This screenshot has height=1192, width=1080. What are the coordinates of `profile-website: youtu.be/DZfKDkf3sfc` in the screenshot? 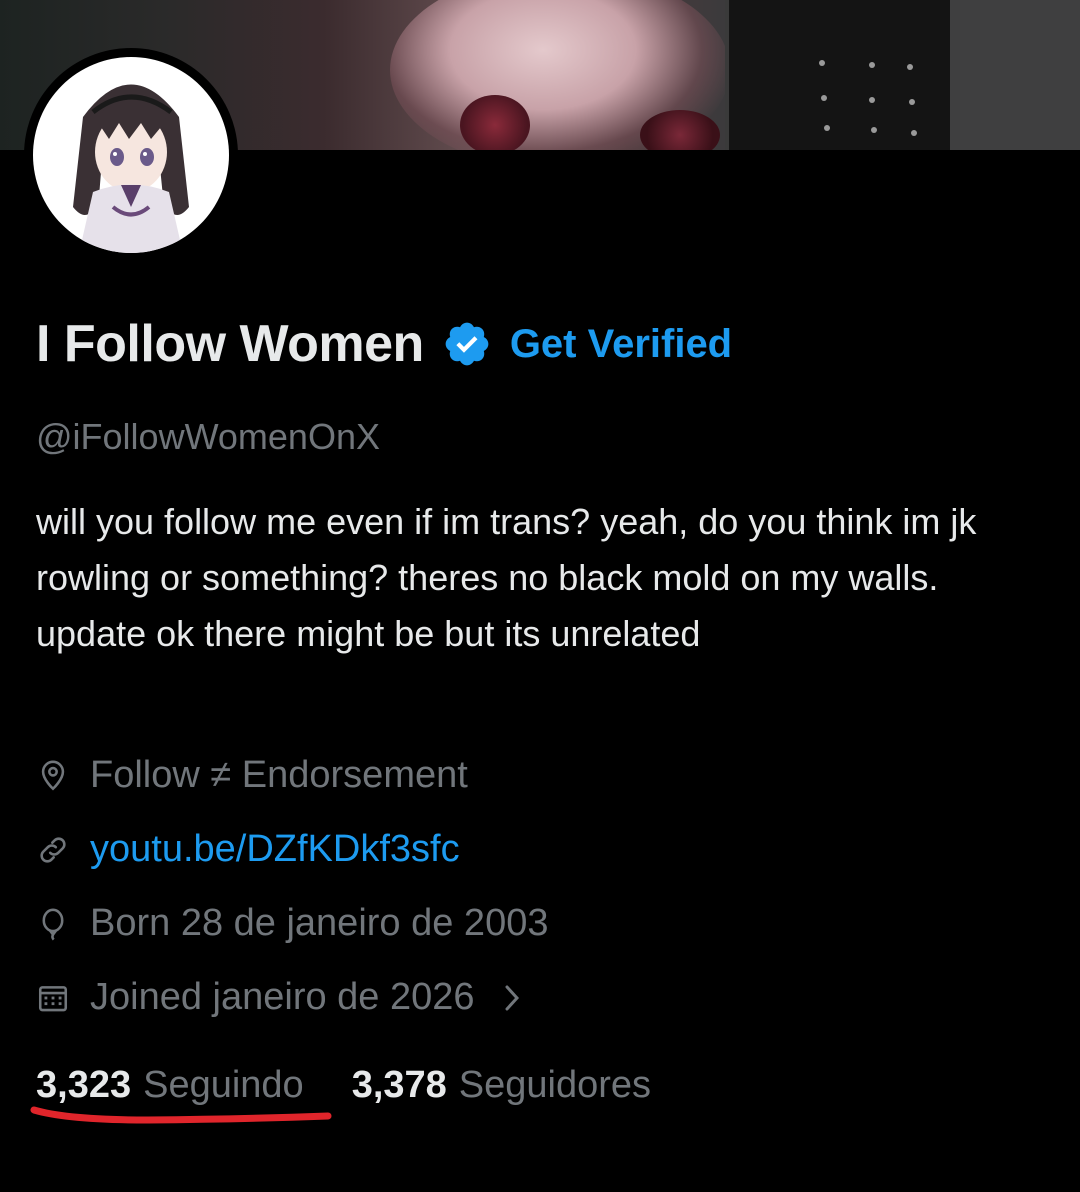 It's located at (248, 849).